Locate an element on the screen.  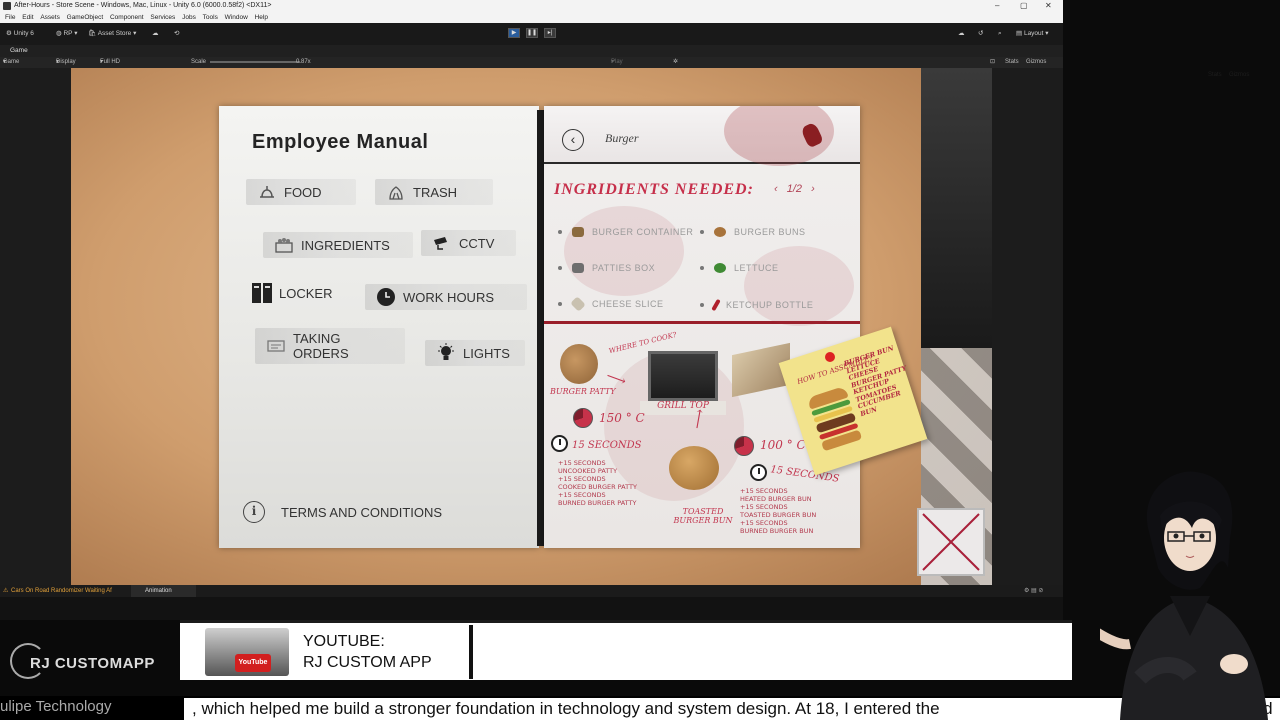
play-focused-dropdown: Play Focused ▾ is located at coordinates (622, 66).